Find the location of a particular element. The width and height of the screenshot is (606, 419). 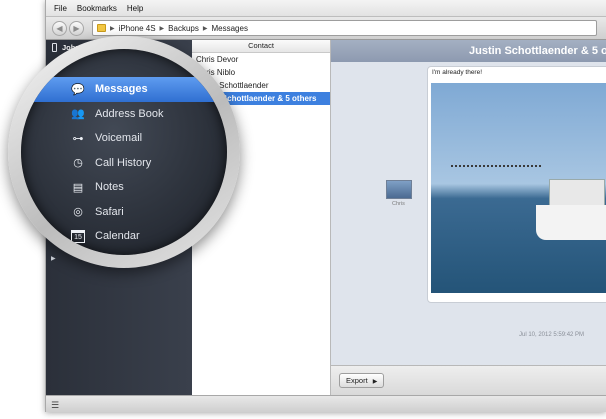

boat-hull is located at coordinates (571, 222).